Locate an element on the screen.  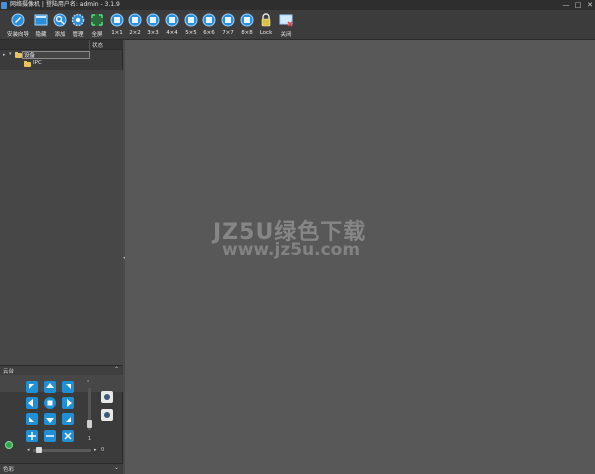
layout-2x2-button: 2×2 is located at coordinates (135, 26).